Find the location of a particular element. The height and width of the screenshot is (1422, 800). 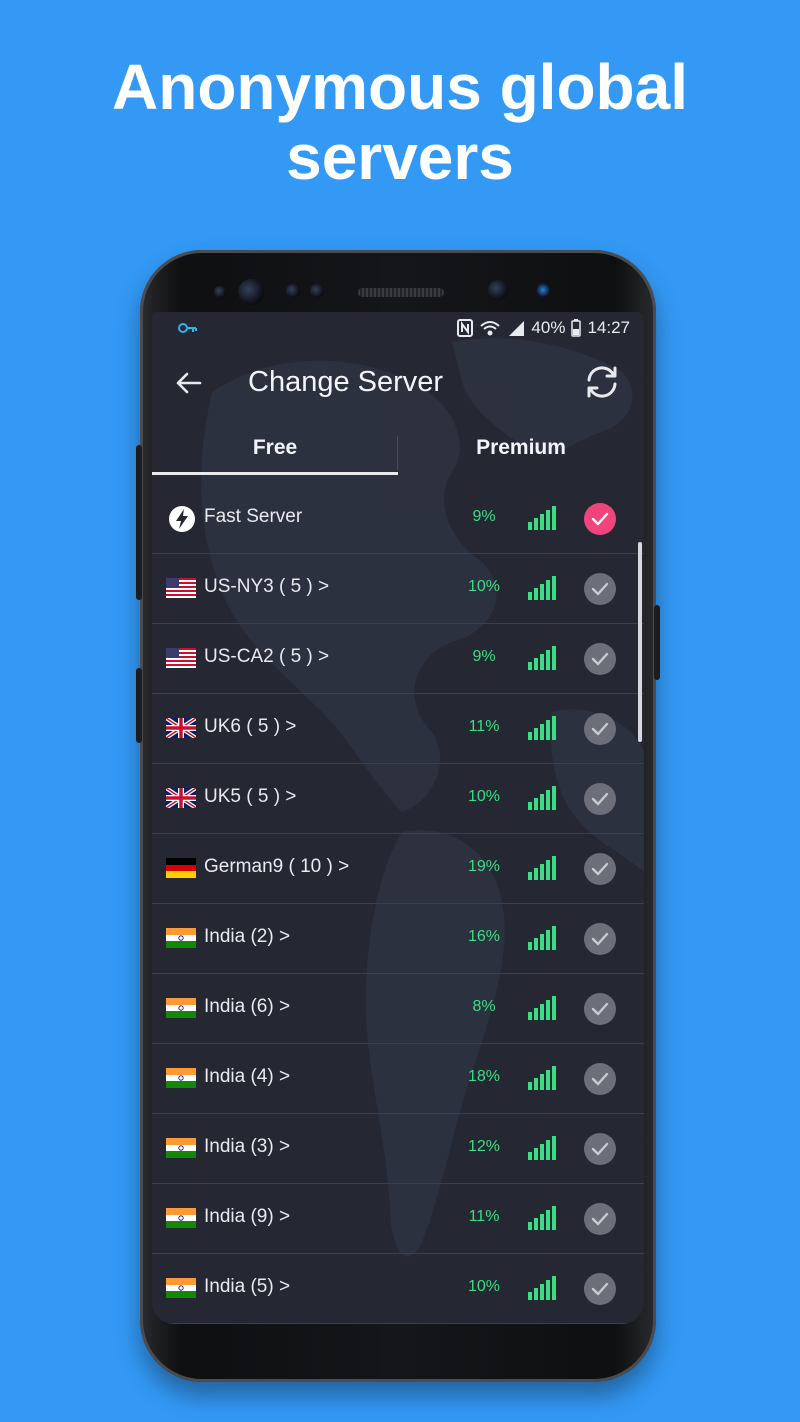

battery-percent: 40% is located at coordinates (548, 327).